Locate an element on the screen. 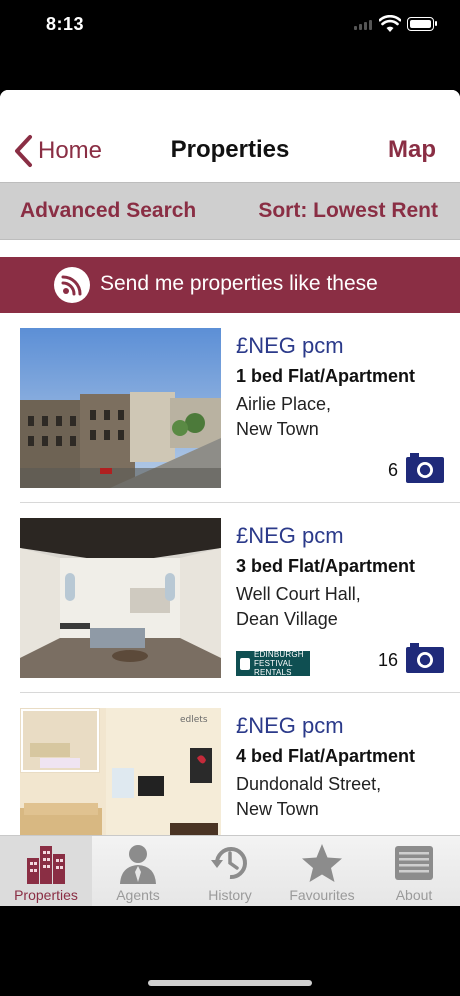 Image resolution: width=460 pixels, height=996 pixels. agent-logo: EDINBURGH FESTIVAL RENTALS is located at coordinates (273, 663).